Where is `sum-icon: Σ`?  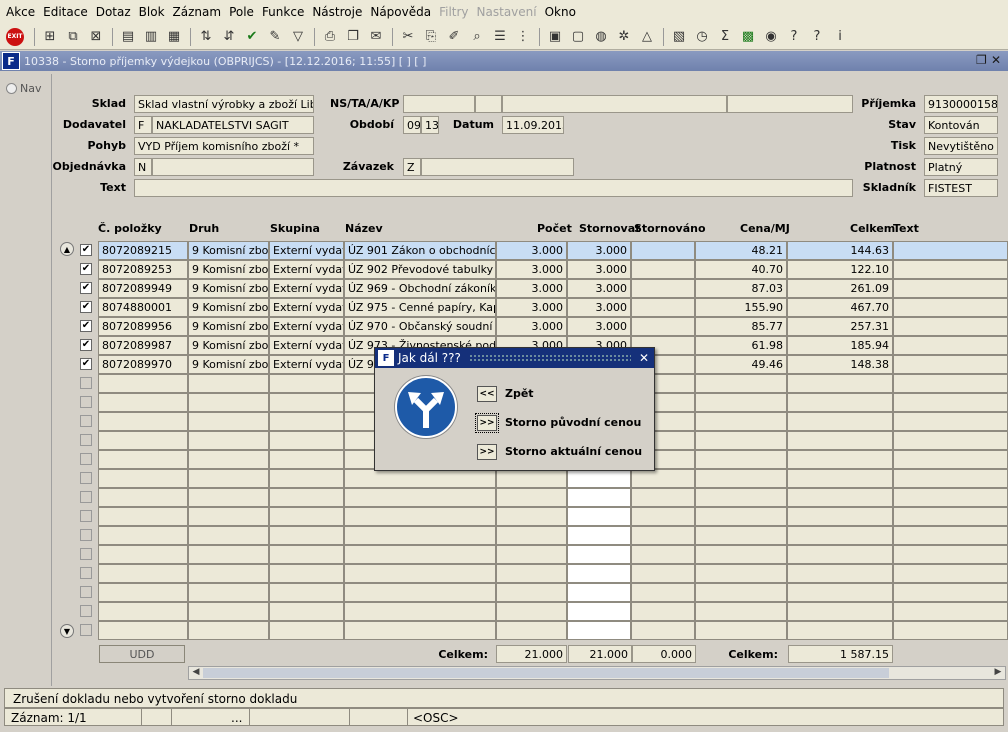
sum-icon: Σ is located at coordinates (725, 37).